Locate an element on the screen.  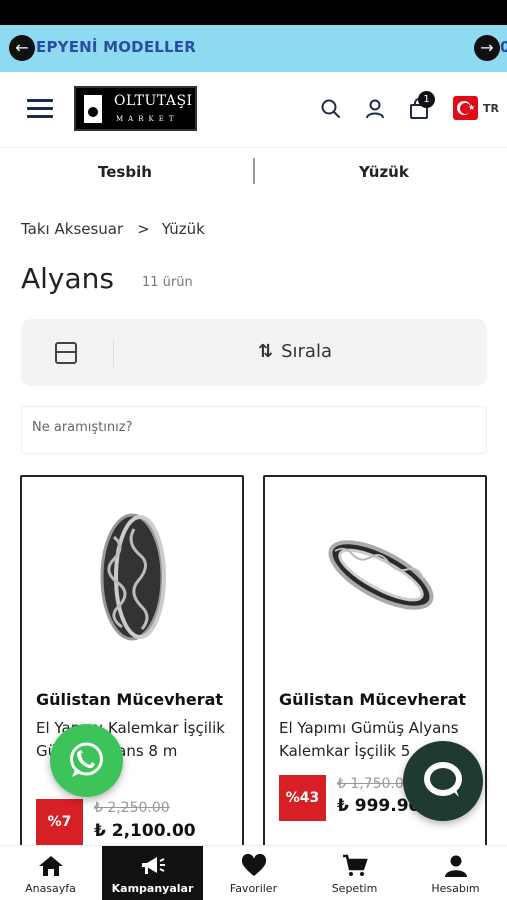
heart-icon is located at coordinates (253, 865).